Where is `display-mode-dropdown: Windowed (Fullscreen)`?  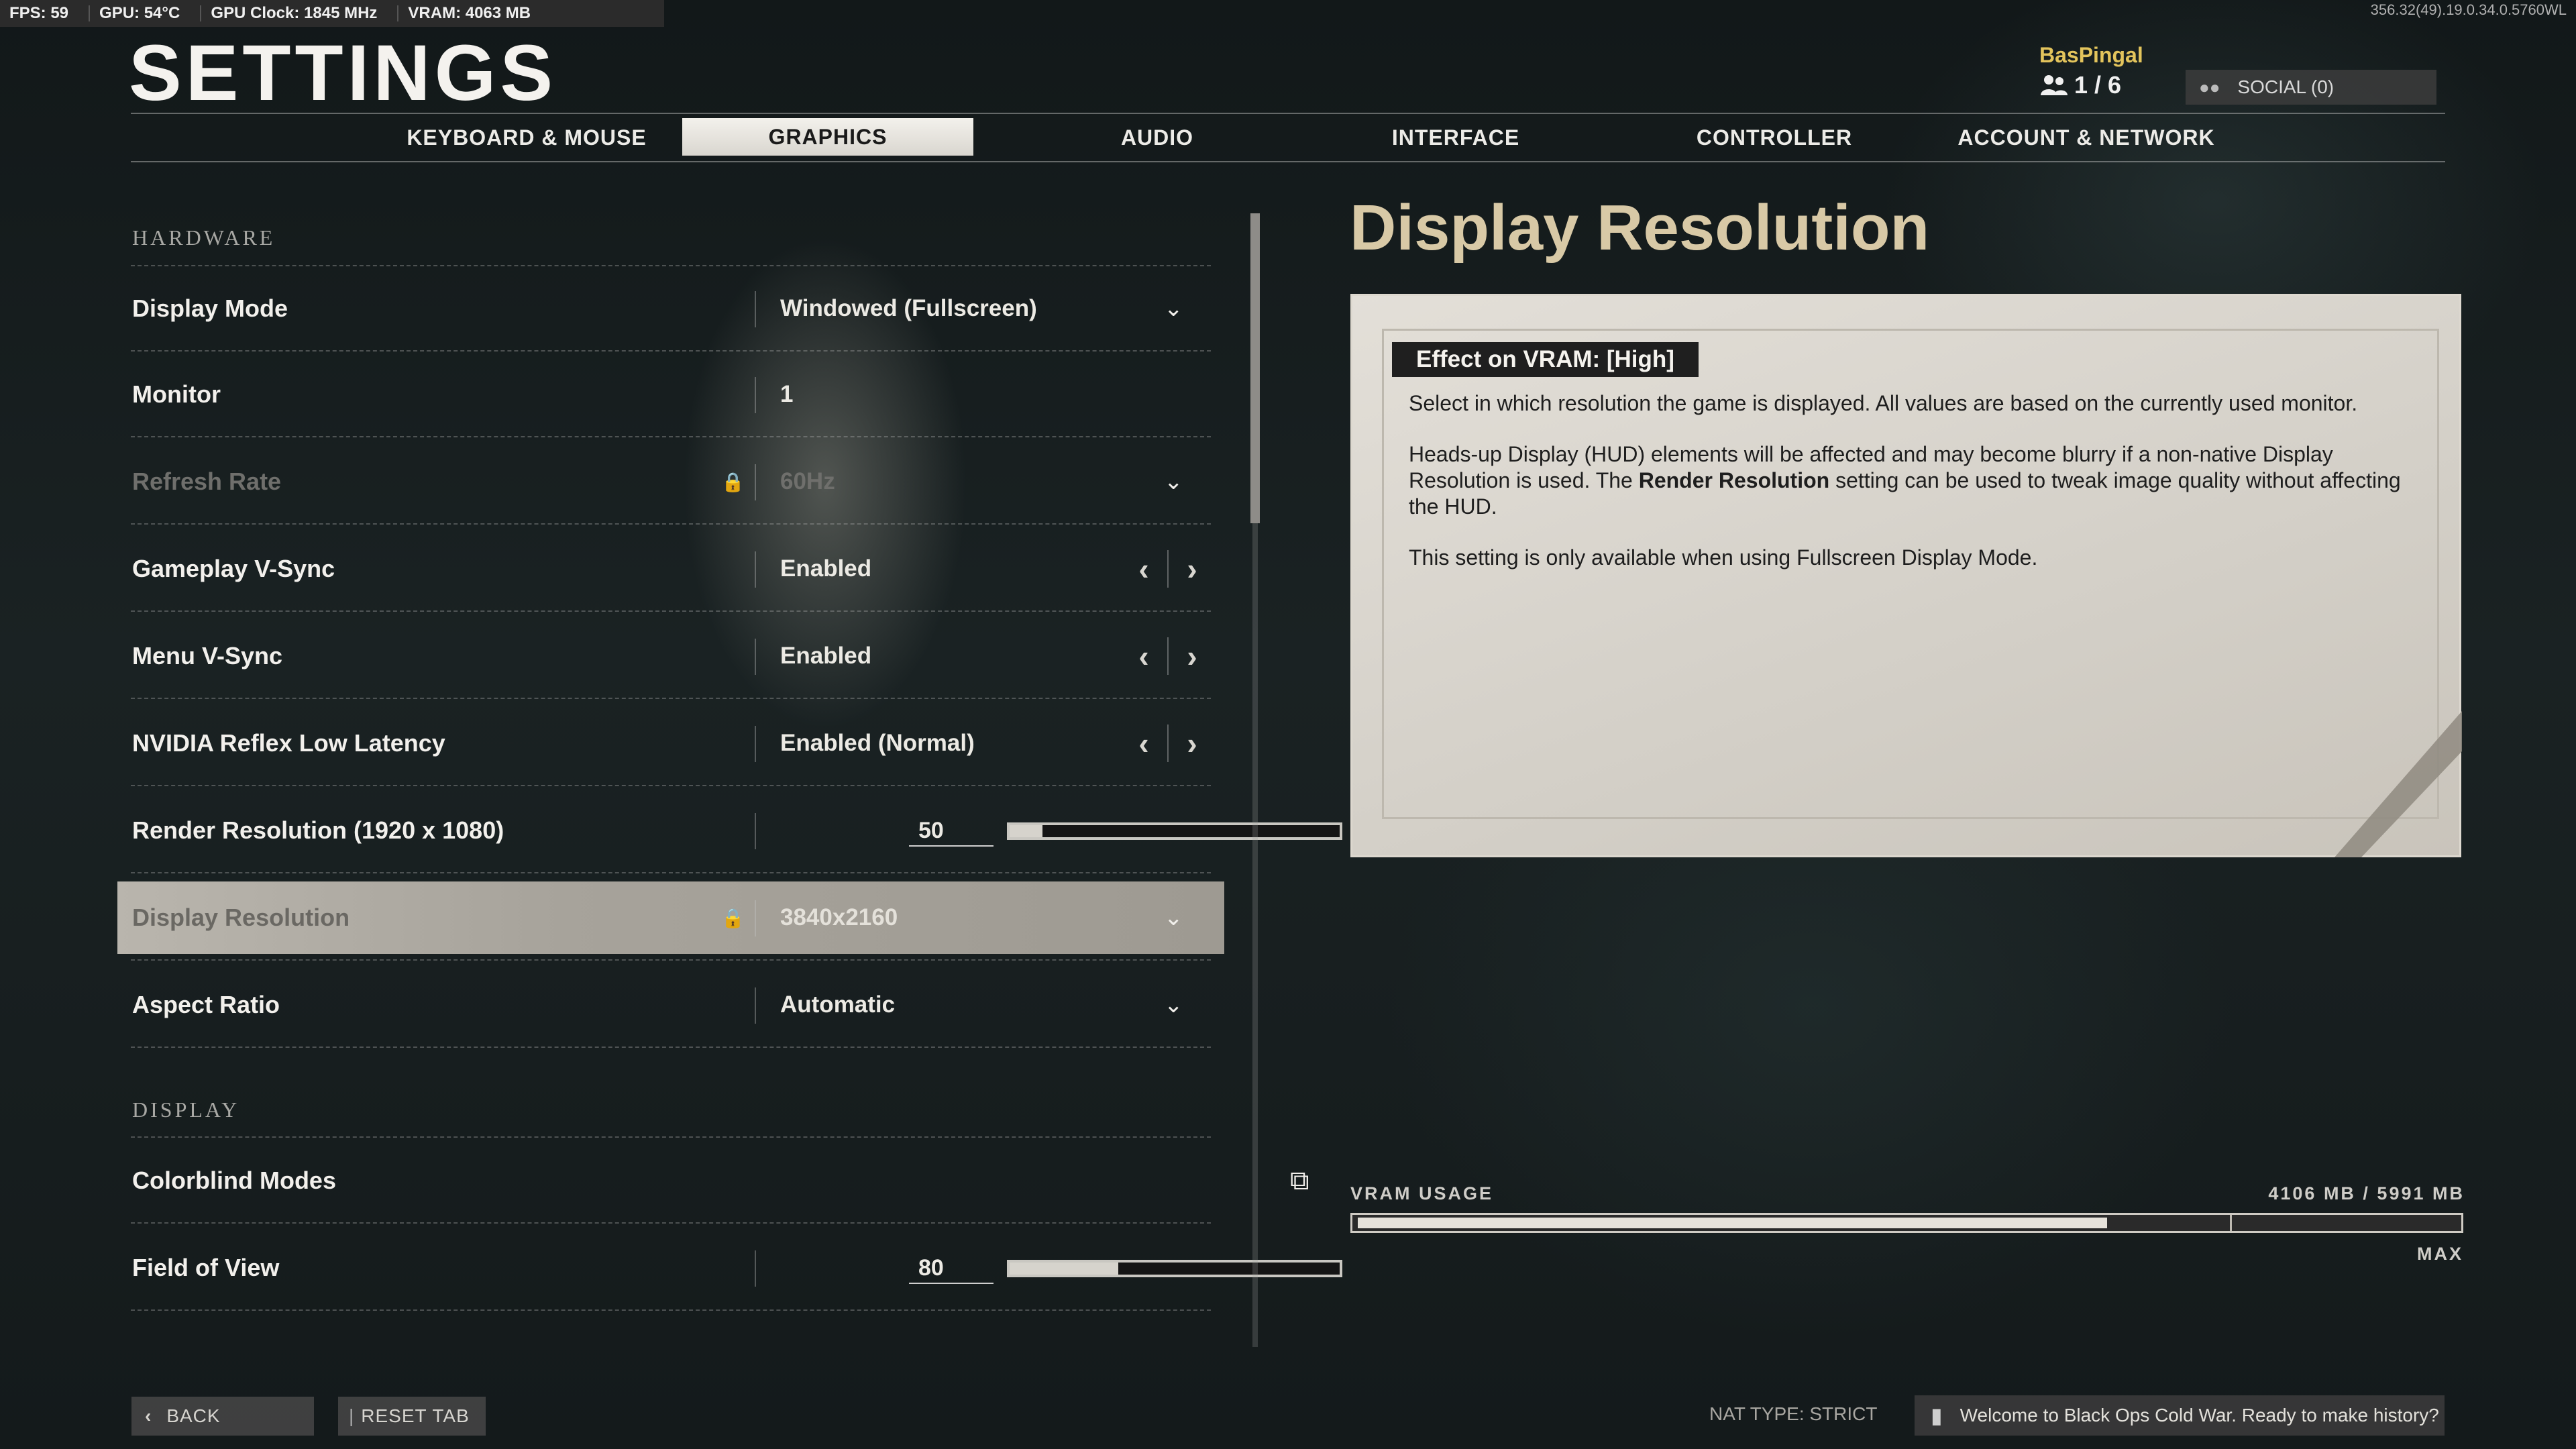
display-mode-dropdown: Windowed (Fullscreen) is located at coordinates (908, 309).